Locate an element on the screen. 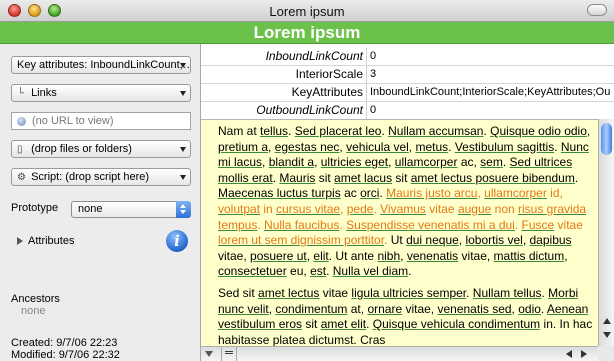  window-title: Lorem ipsum is located at coordinates (307, 11).